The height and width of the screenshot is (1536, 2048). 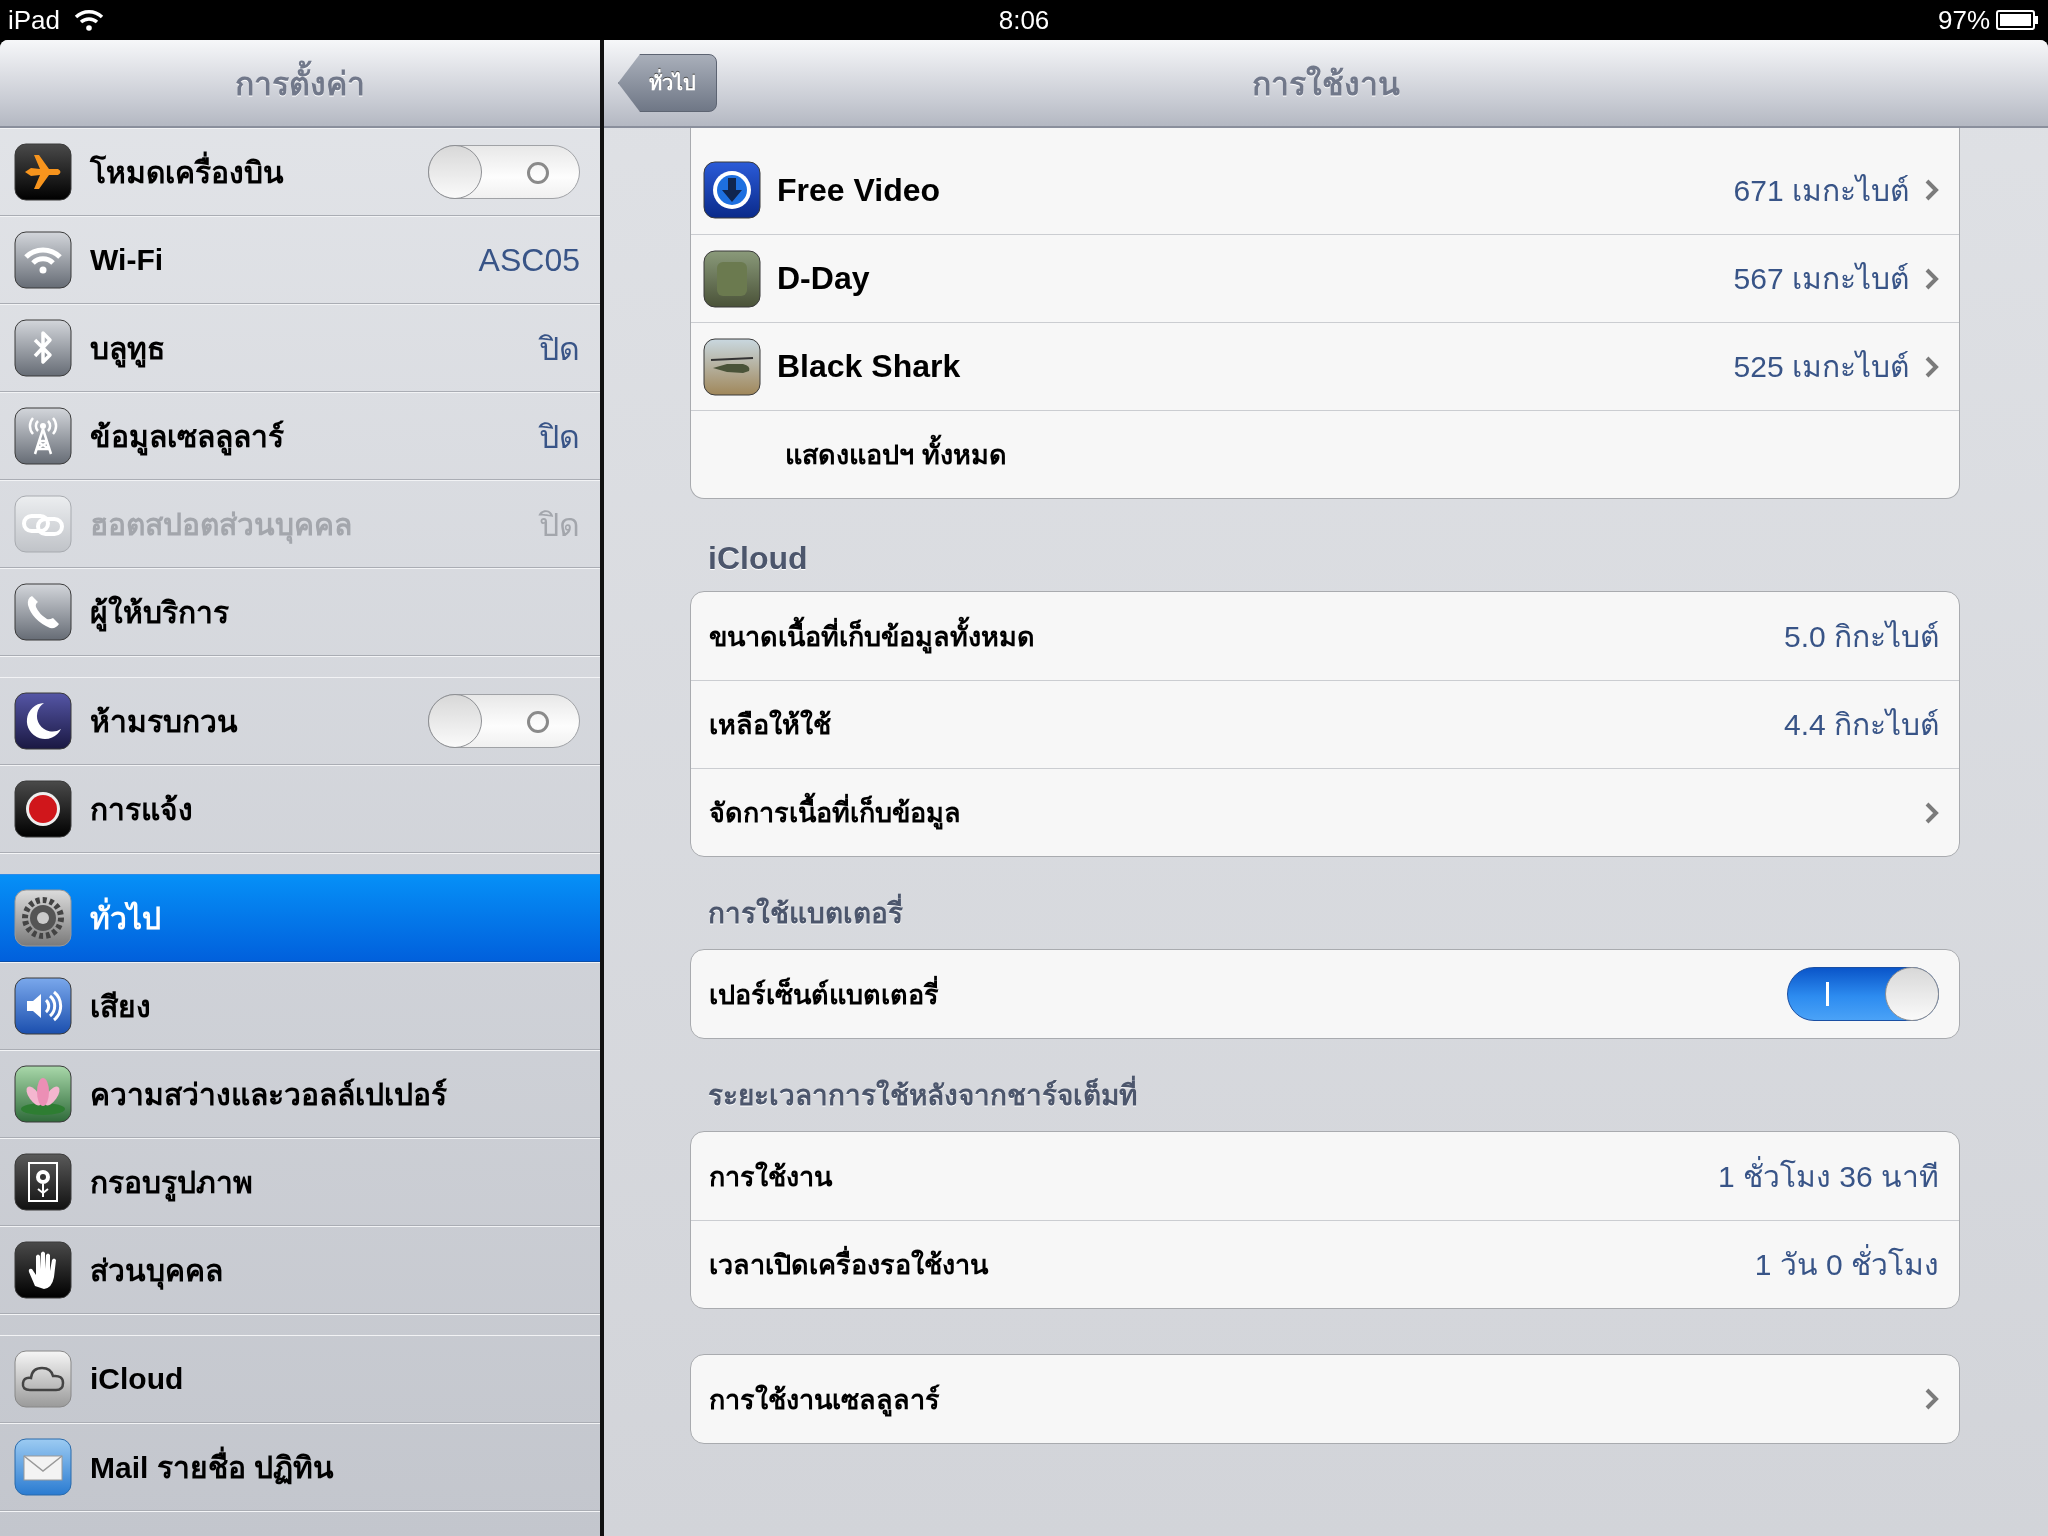 I want to click on sidebar-title: การตั้งค่า, so click(x=300, y=83).